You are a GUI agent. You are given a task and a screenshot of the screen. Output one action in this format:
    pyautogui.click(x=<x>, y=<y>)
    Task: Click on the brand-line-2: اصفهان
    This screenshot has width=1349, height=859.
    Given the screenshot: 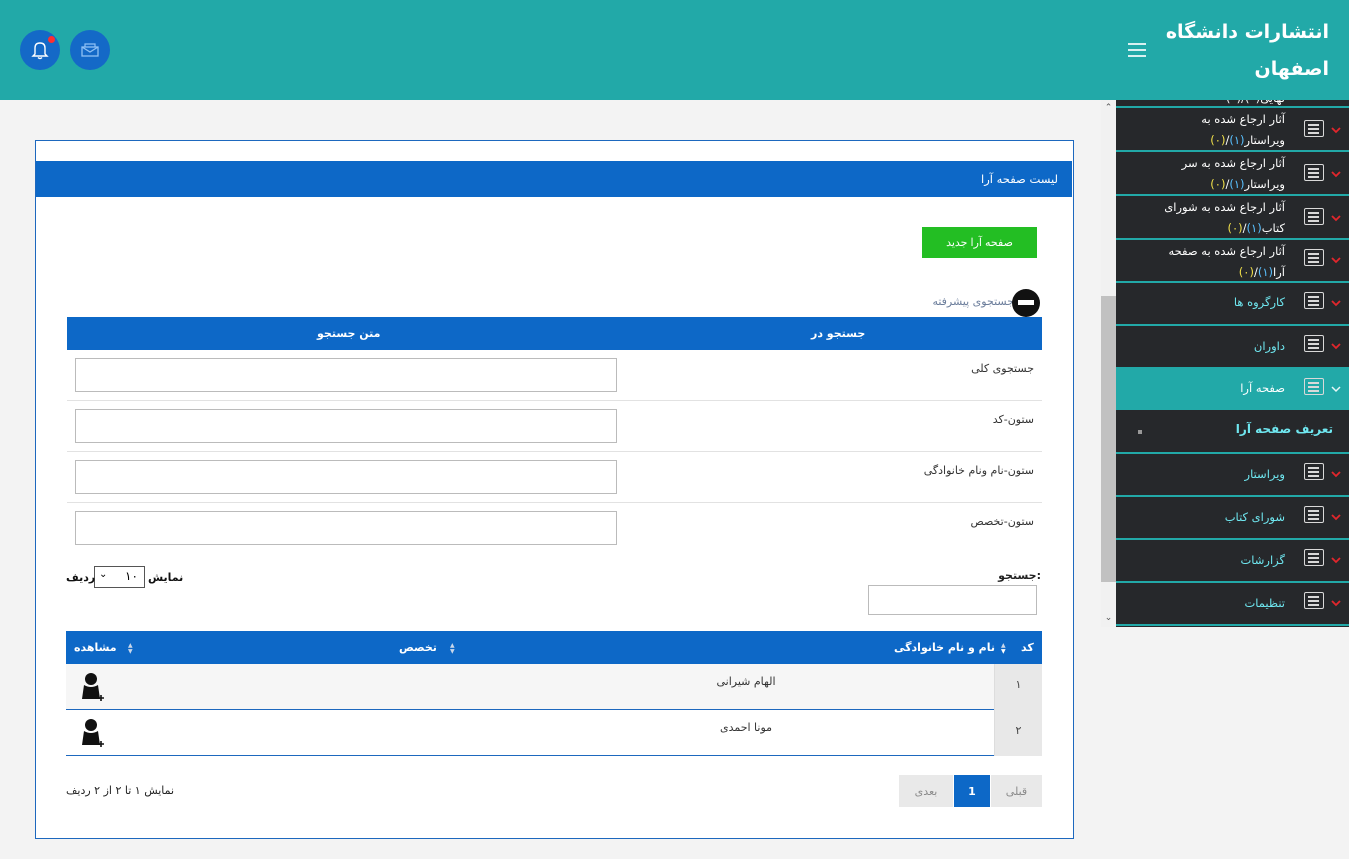 What is the action you would take?
    pyautogui.click(x=1291, y=69)
    